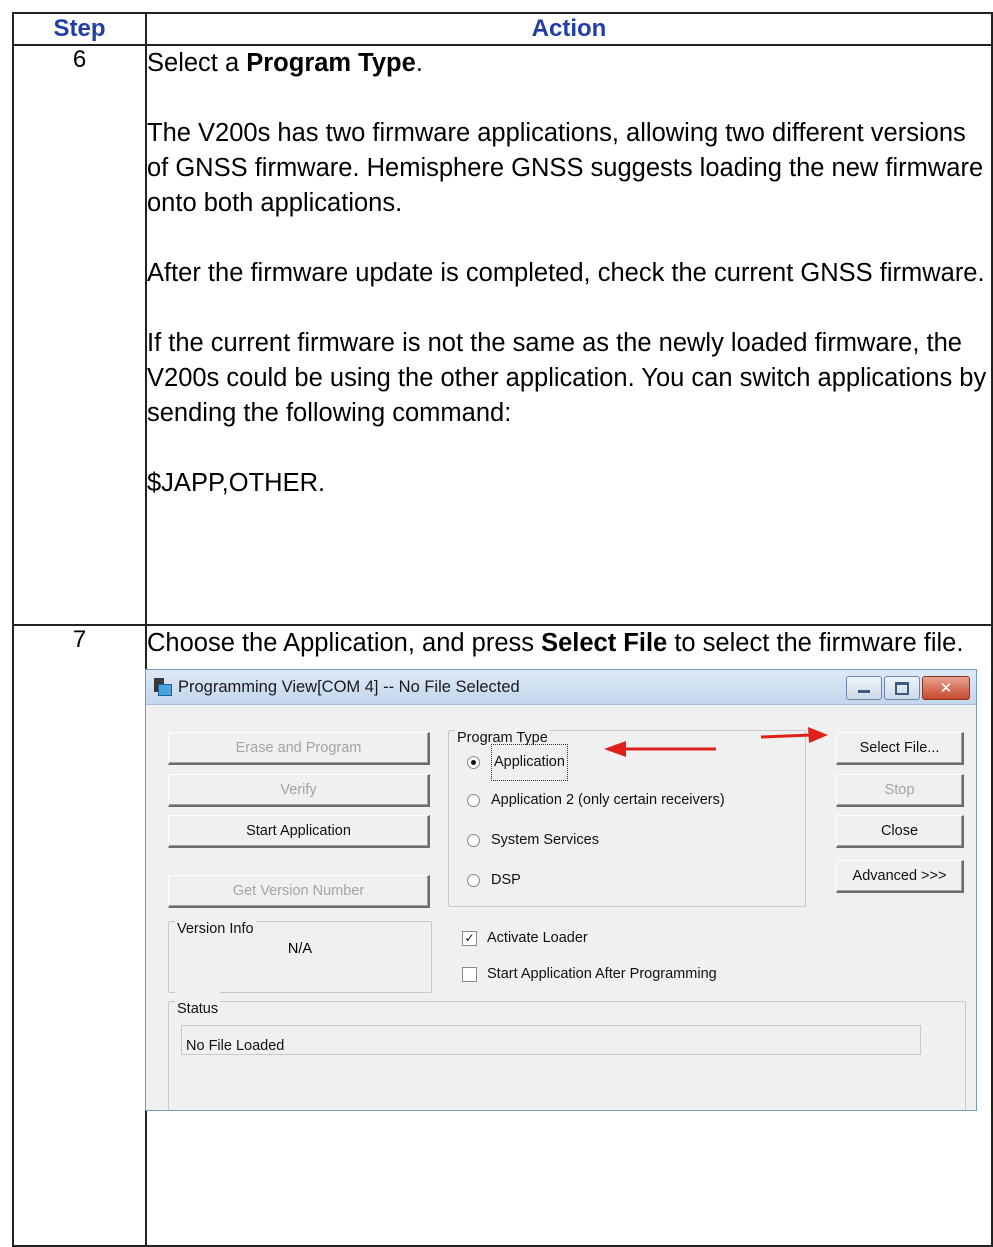  What do you see at coordinates (299, 831) in the screenshot?
I see `start-application-button: Start Application` at bounding box center [299, 831].